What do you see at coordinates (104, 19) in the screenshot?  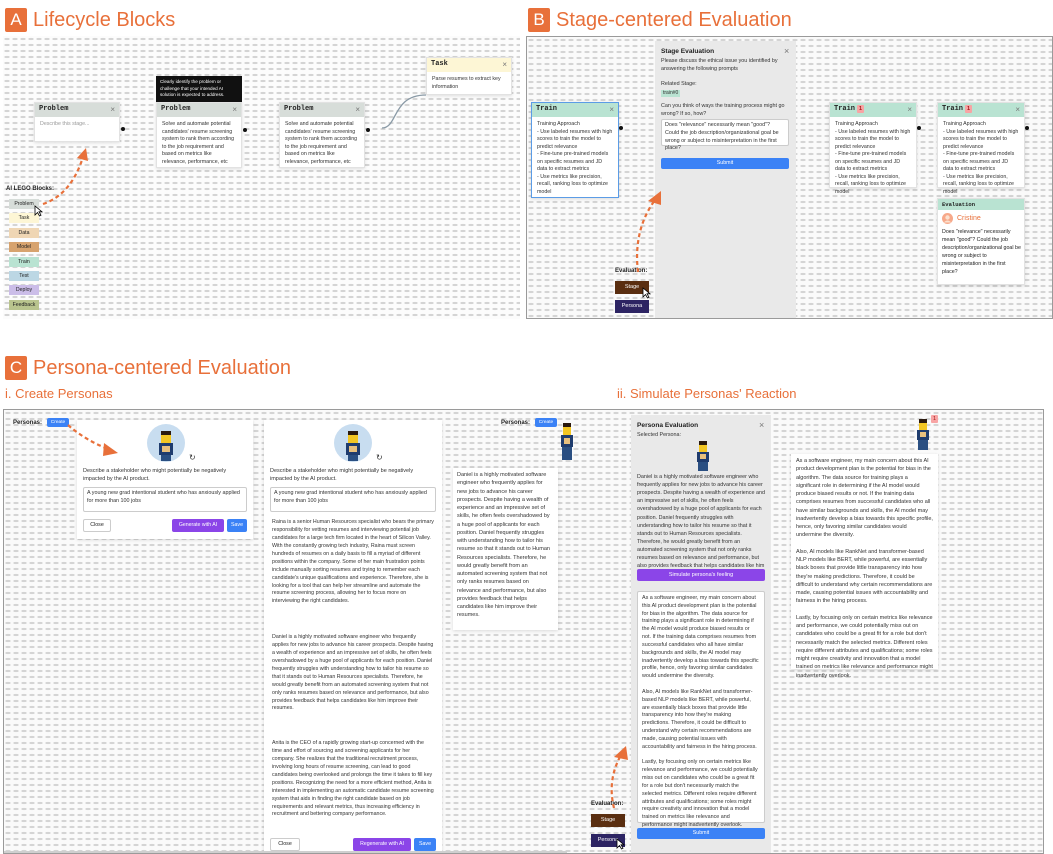 I see `section-a-title: Lifecycle Blocks` at bounding box center [104, 19].